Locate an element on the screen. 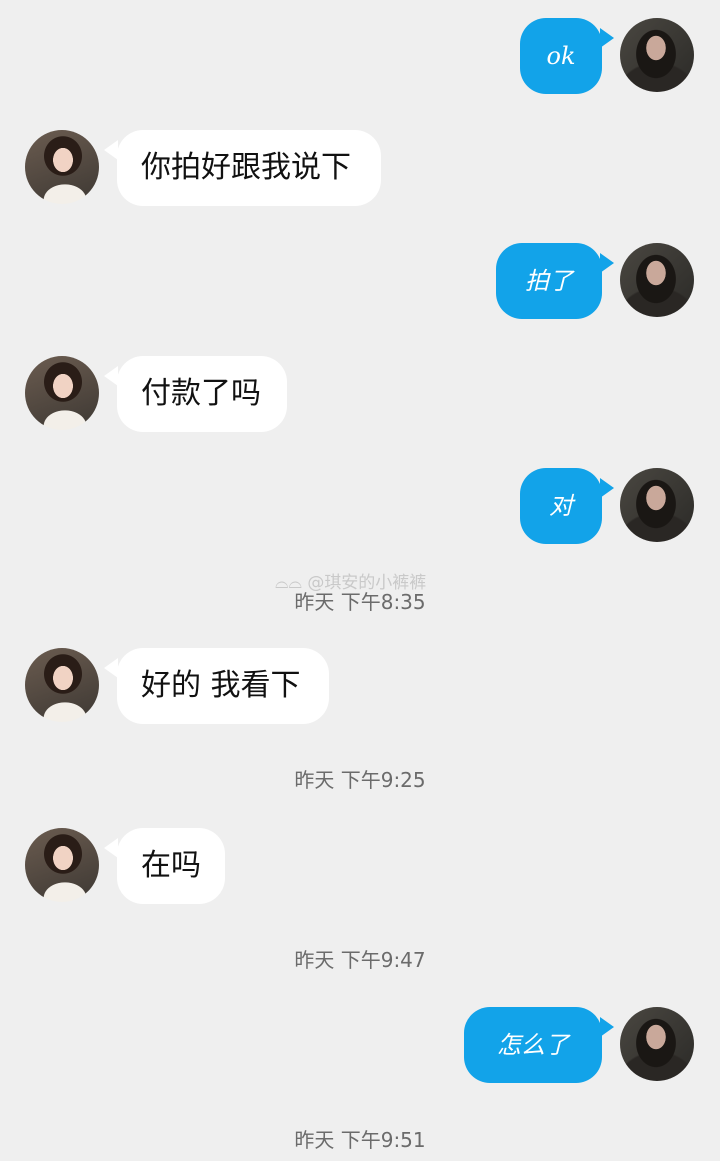 Image resolution: width=720 pixels, height=1161 pixels. message-bubble-received: 好的 我看下 is located at coordinates (223, 686).